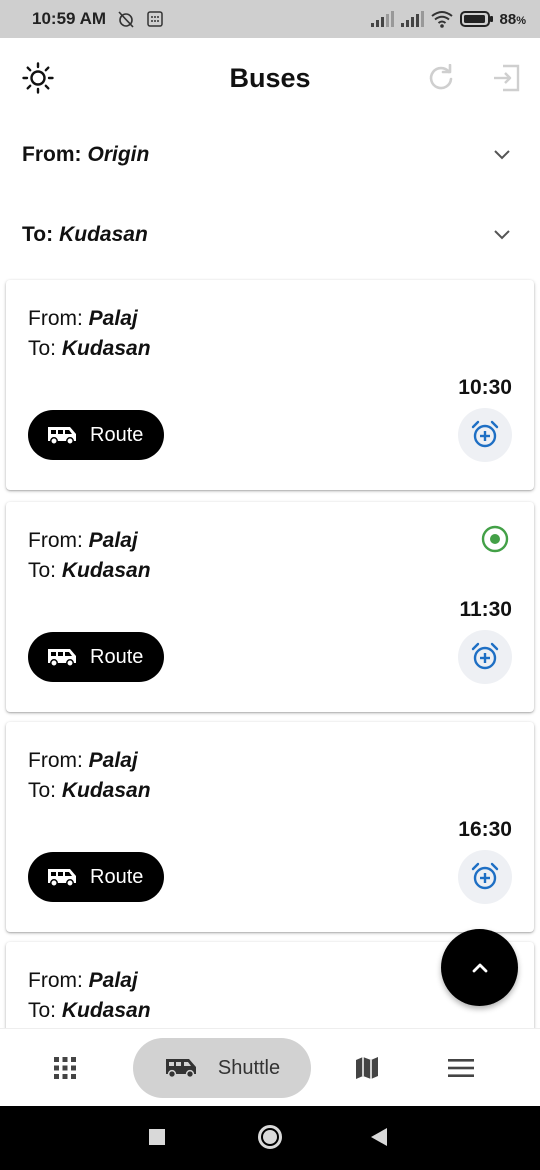 This screenshot has width=540, height=1170. Describe the element at coordinates (126, 19) in the screenshot. I see `alarm-off-icon` at that location.